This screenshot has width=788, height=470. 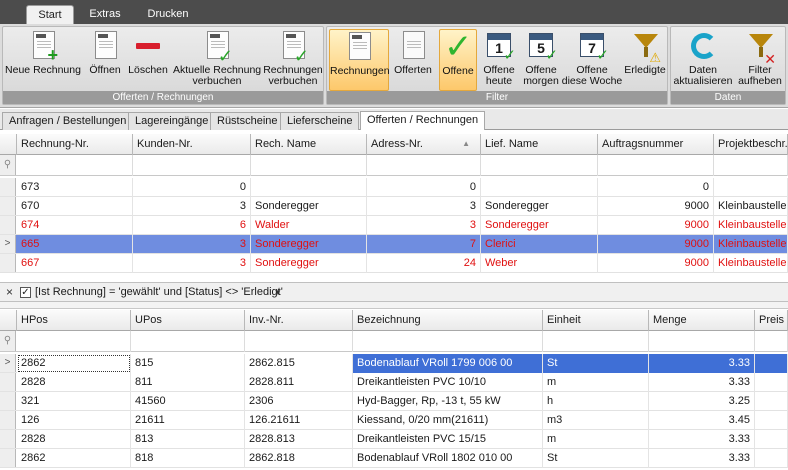 I want to click on col-rechnung-nr: Rechnung-Nr., so click(x=75, y=144).